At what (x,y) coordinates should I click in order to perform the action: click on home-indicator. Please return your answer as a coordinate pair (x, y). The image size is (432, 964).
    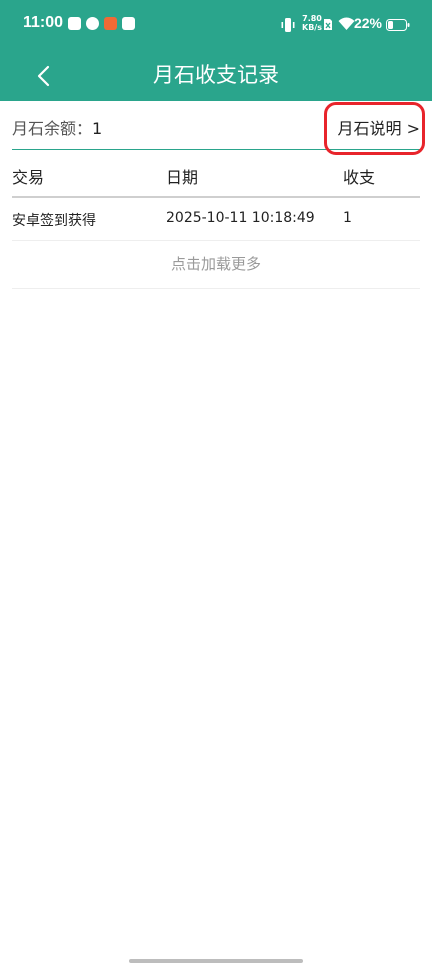
    Looking at the image, I should click on (216, 961).